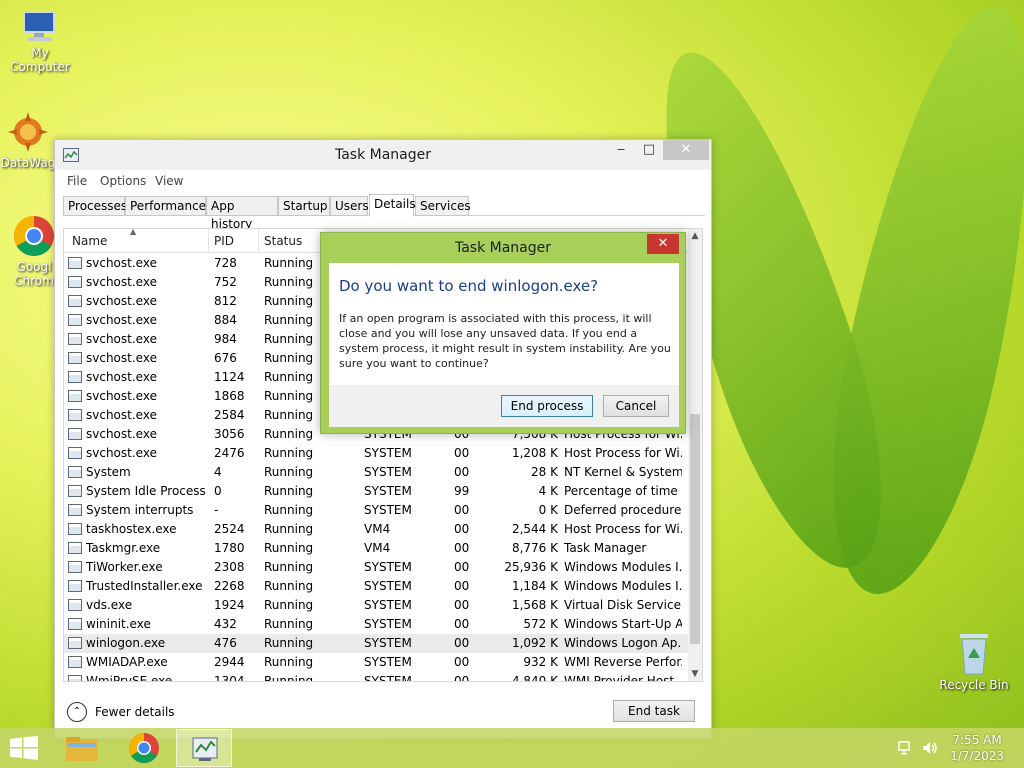 The image size is (1024, 768). What do you see at coordinates (225, 339) in the screenshot?
I see `process-pid: 984` at bounding box center [225, 339].